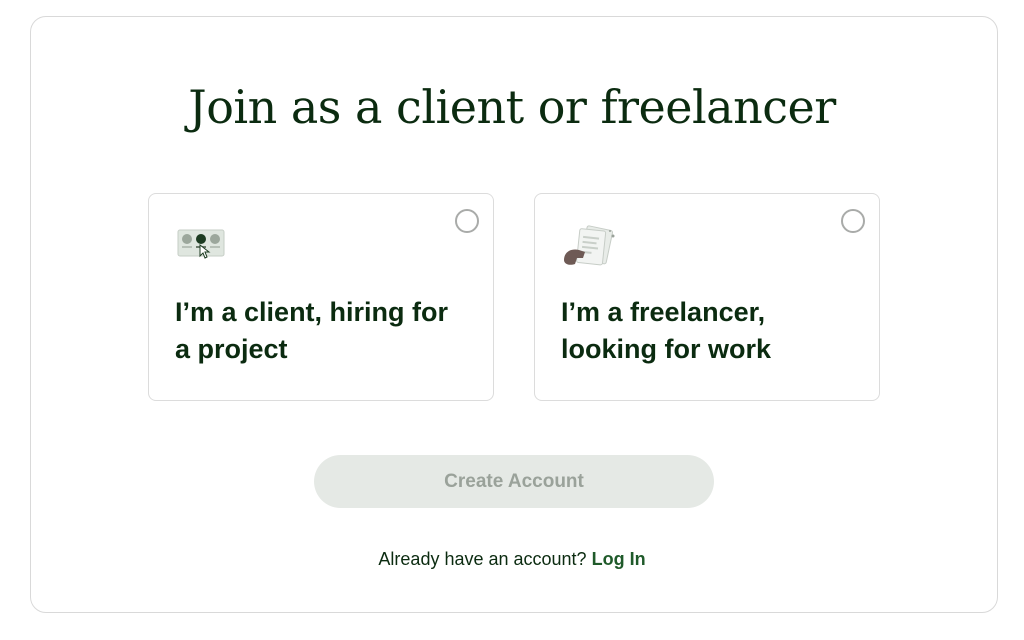  Describe the element at coordinates (231, 349) in the screenshot. I see `client-option-label-line2: a project` at that location.